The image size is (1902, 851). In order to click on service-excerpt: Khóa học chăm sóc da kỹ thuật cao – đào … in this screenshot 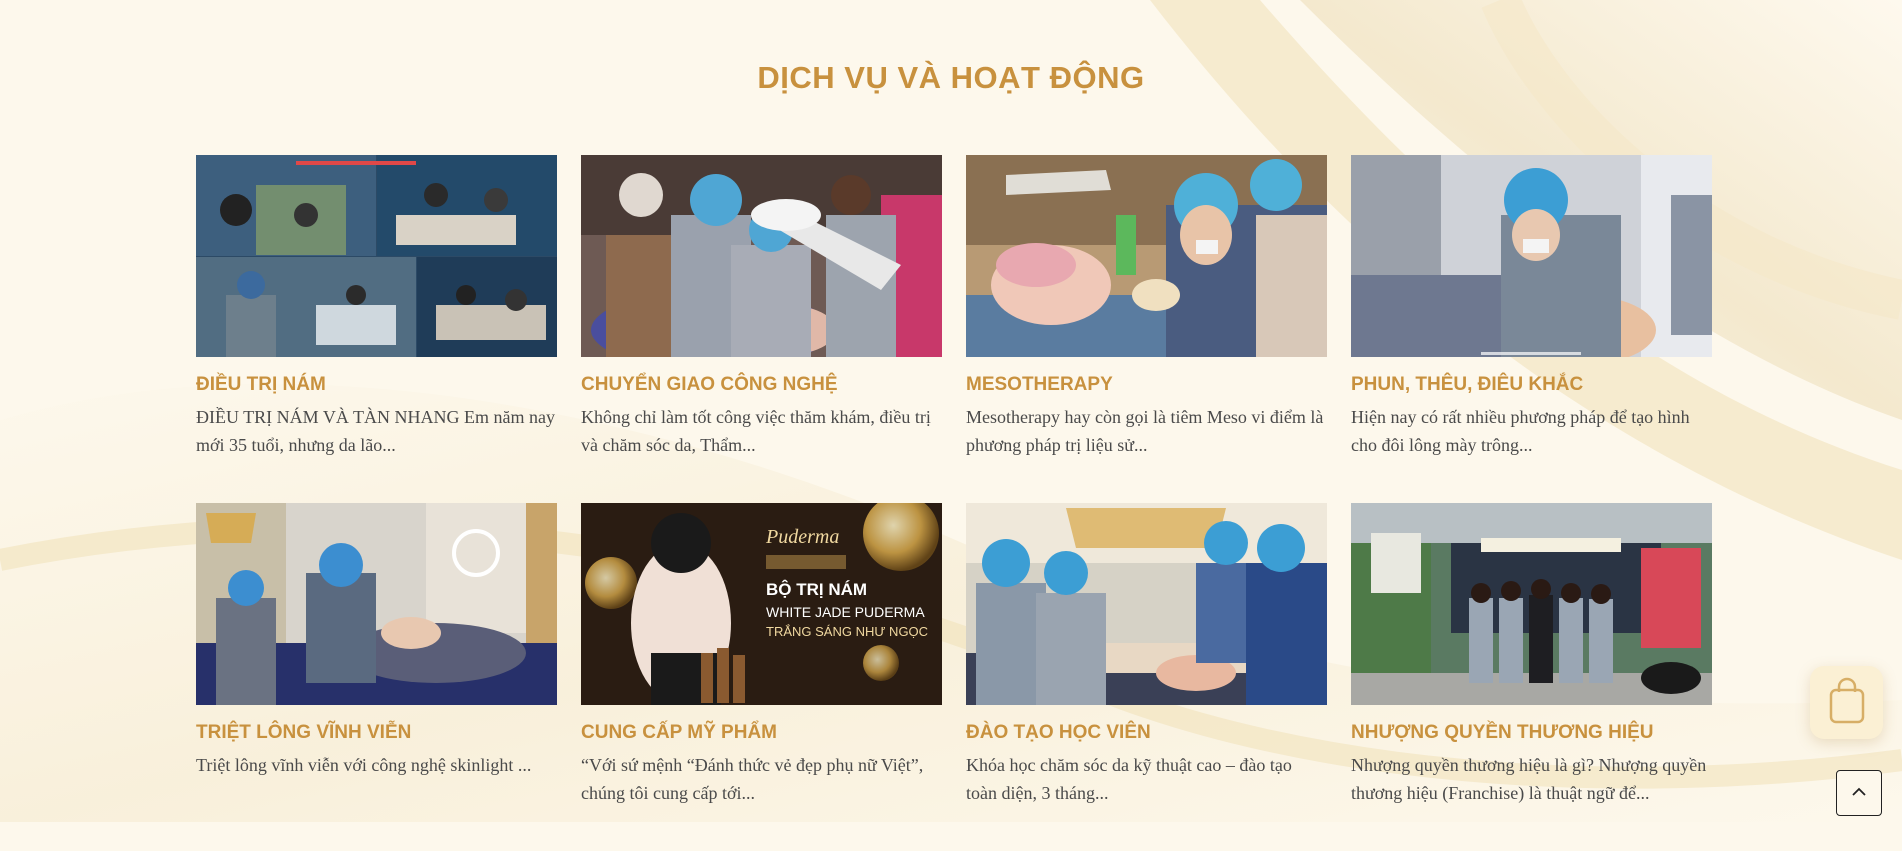, I will do `click(1129, 779)`.